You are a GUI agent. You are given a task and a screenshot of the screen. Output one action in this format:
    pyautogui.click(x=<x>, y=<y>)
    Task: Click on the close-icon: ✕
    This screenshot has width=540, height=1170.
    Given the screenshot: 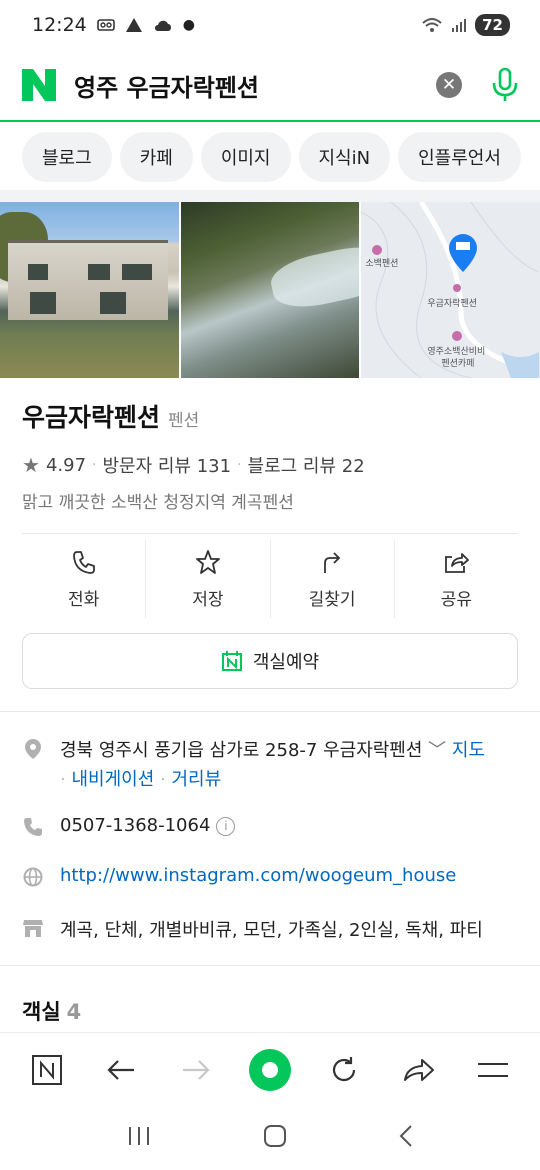 What is the action you would take?
    pyautogui.click(x=449, y=85)
    